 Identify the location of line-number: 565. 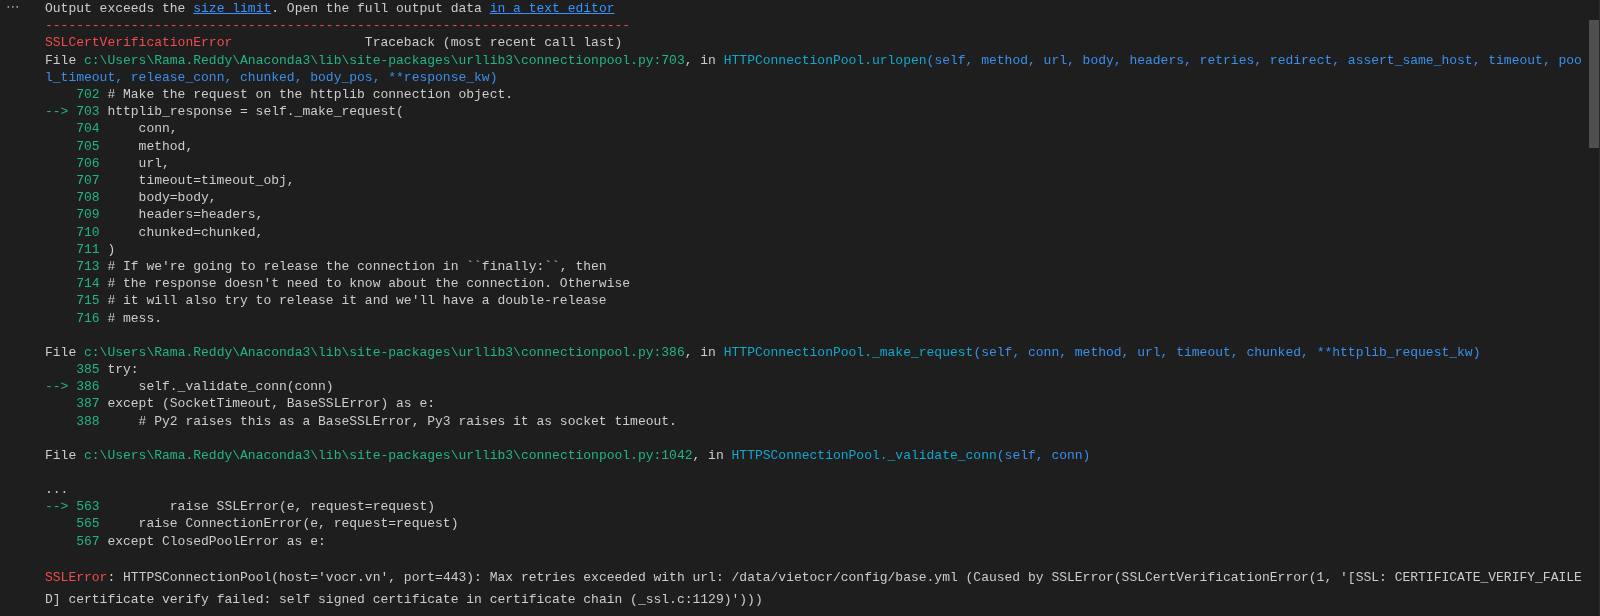
(88, 524).